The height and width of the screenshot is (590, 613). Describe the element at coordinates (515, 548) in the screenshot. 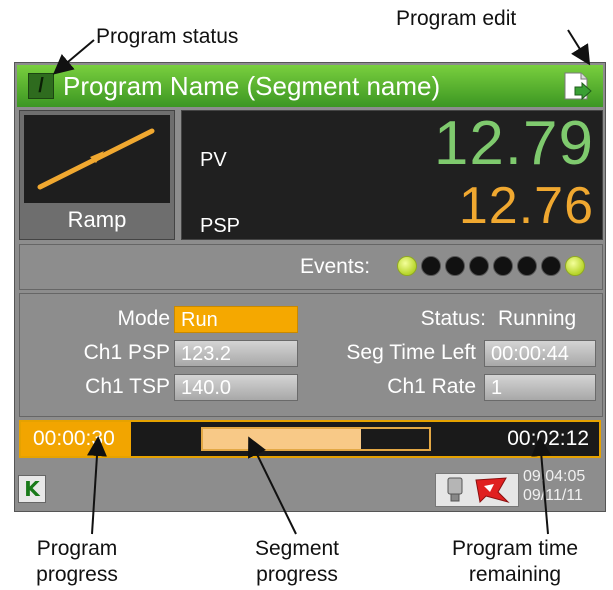

I see `callout-time-remaining-line1: Program time` at that location.